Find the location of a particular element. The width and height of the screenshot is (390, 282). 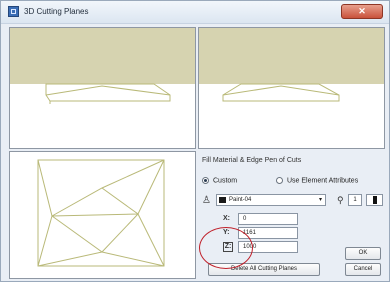

radio-use-element: Use Element Attributes is located at coordinates (317, 182).